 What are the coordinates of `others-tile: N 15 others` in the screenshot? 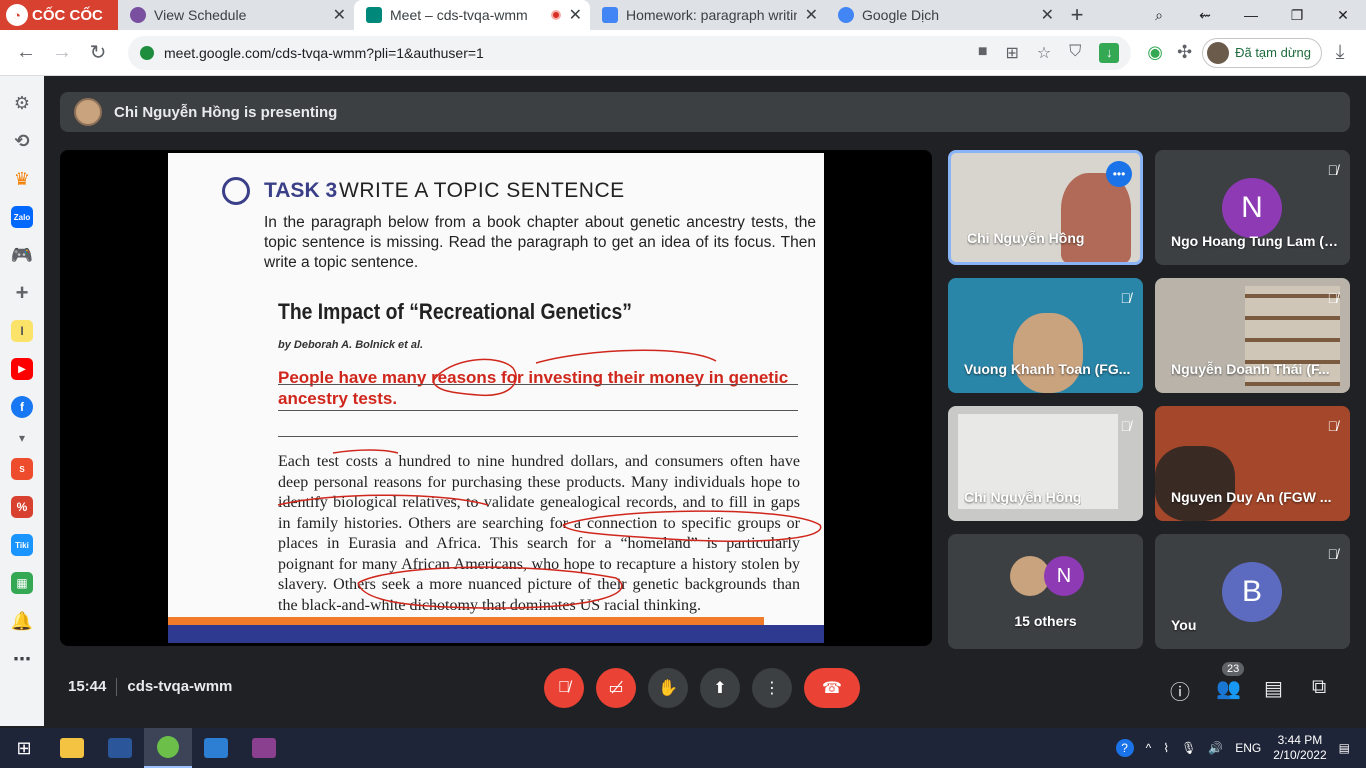 It's located at (1045, 591).